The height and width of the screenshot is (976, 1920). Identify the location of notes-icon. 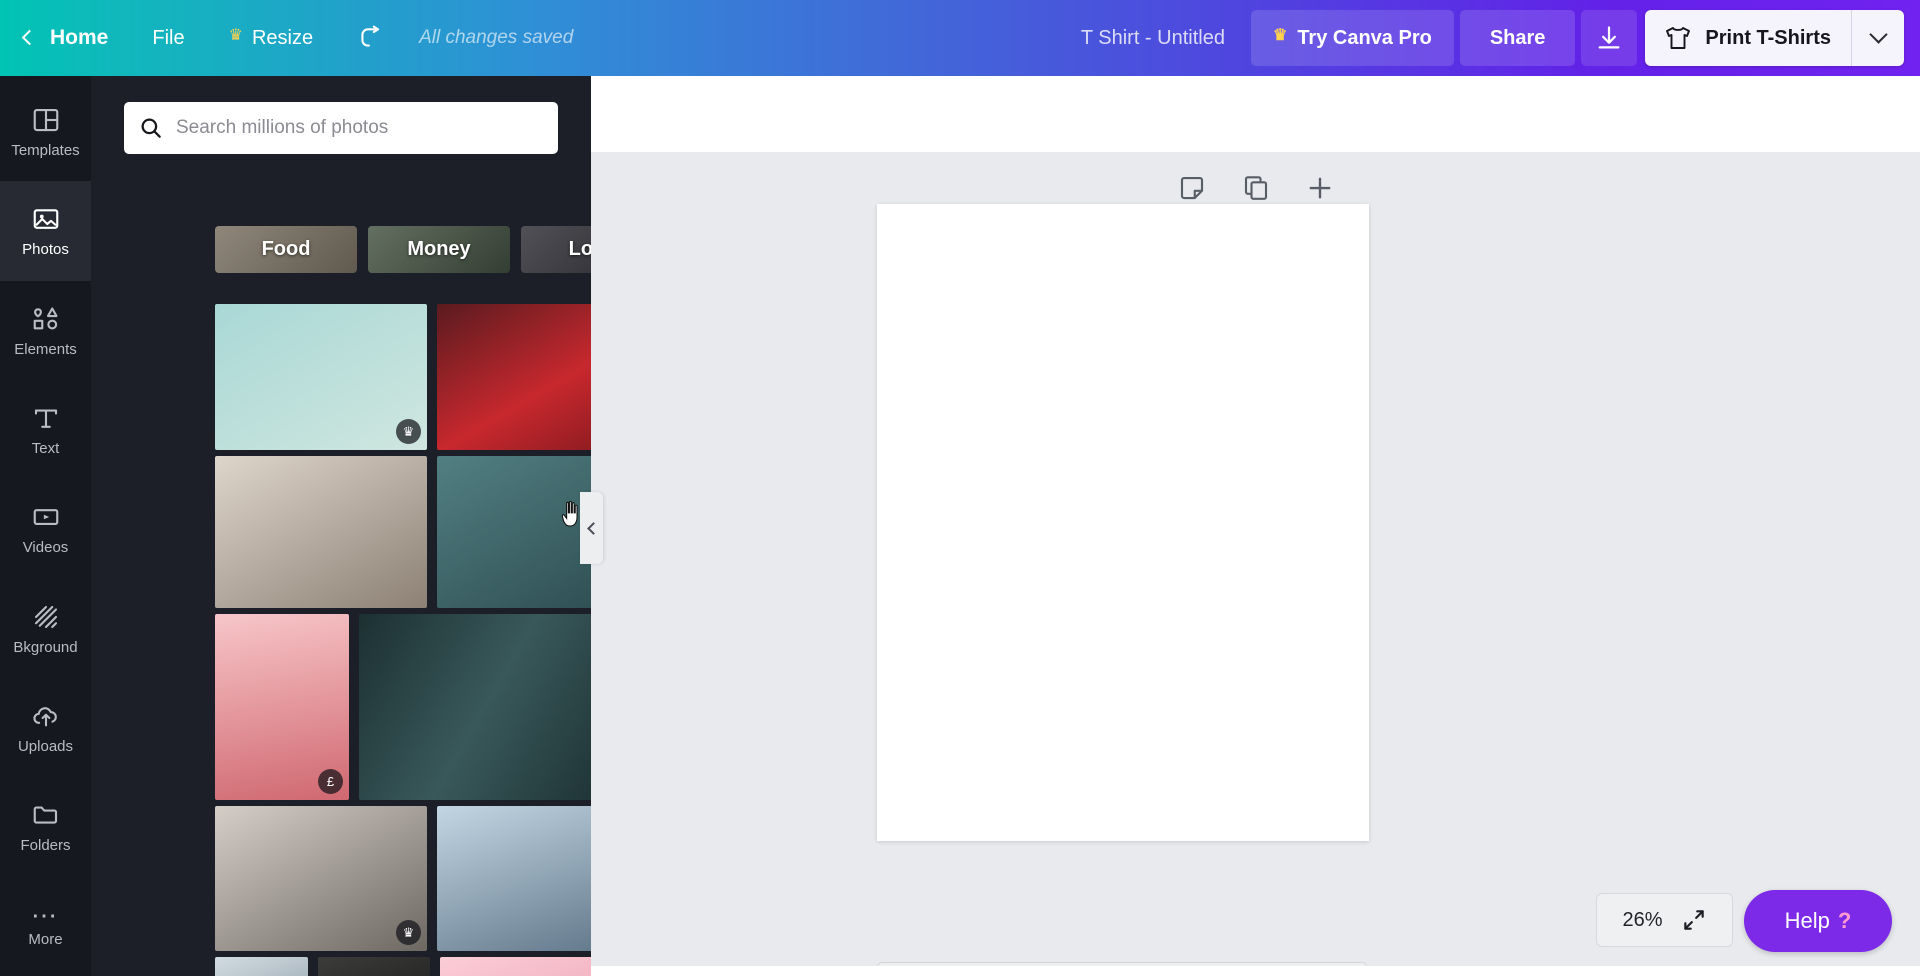
(1192, 188).